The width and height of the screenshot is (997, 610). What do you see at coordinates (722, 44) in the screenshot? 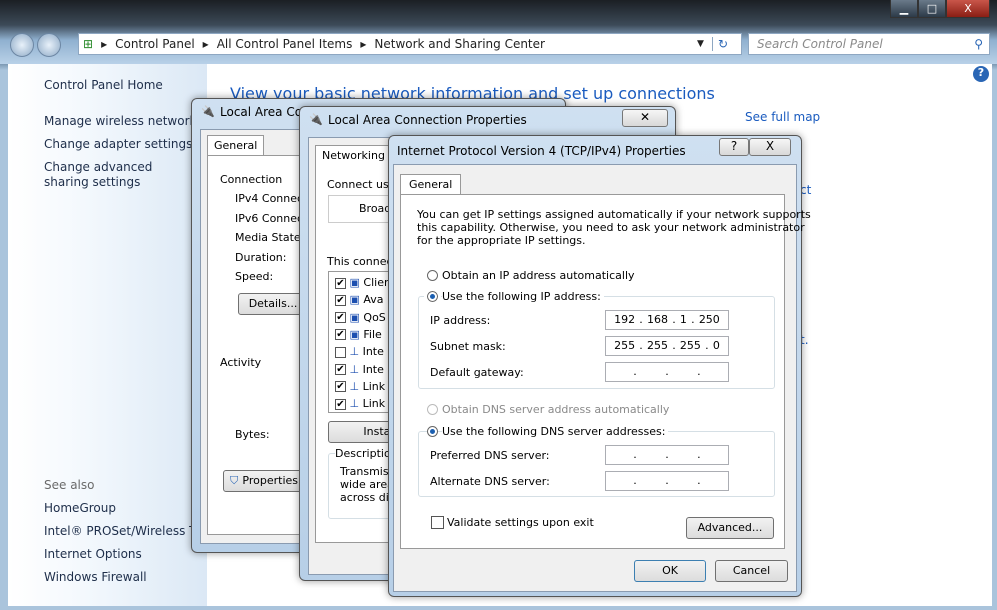
I see `refresh-icon: ↻` at bounding box center [722, 44].